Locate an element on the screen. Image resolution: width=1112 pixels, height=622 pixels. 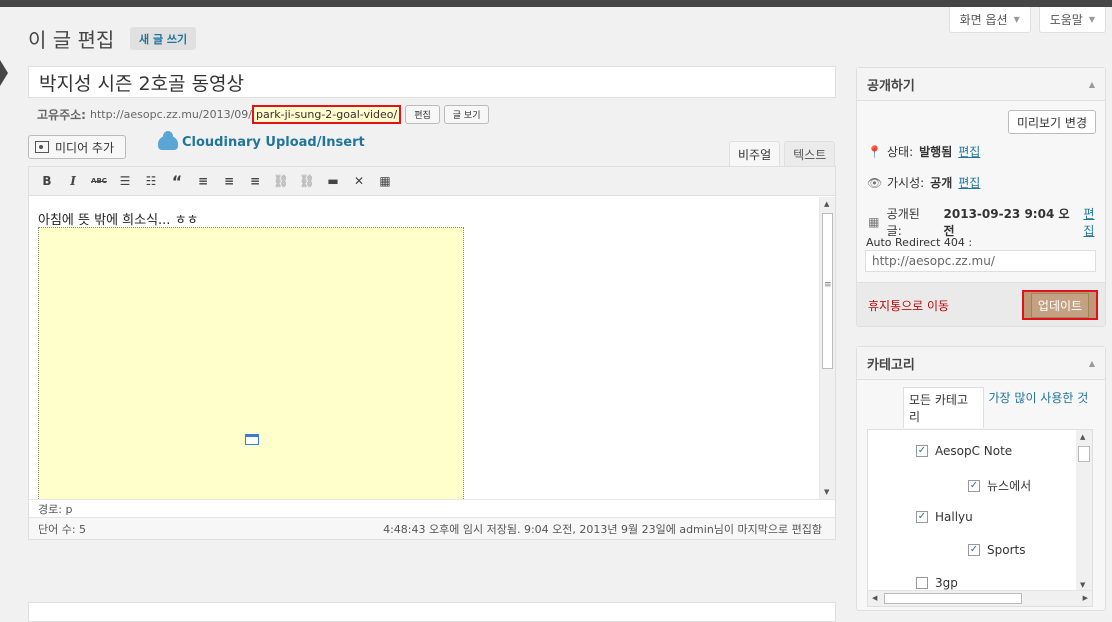
published-date-row: ▦ 공개된 글: 2013-09-23 9:04 오전 편집 is located at coordinates (986, 222).